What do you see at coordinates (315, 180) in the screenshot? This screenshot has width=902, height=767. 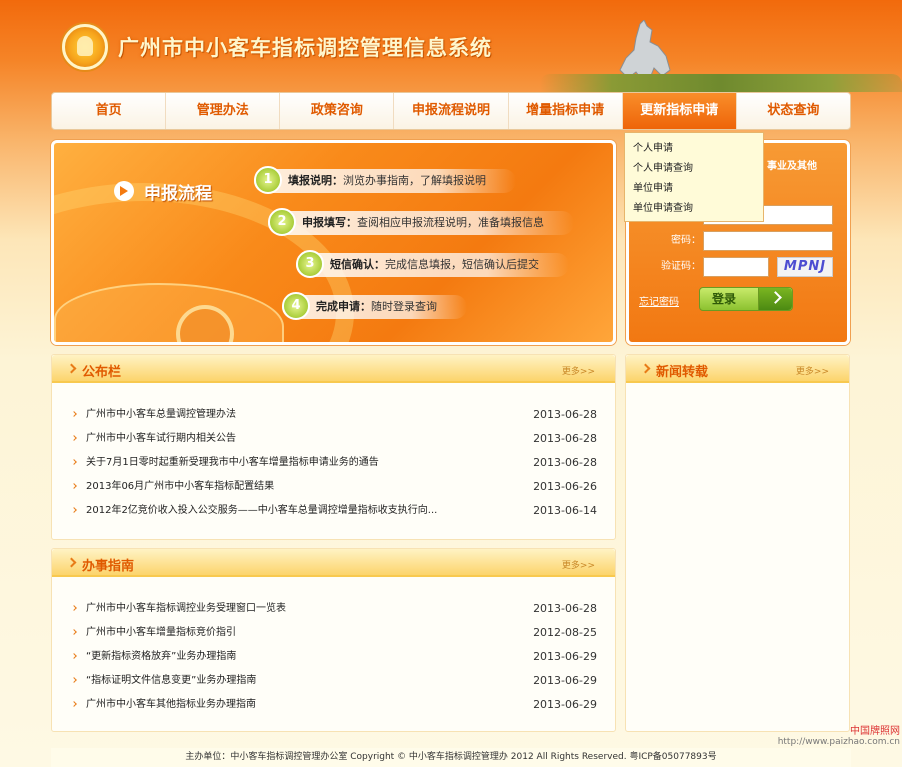 I see `step-label: 填报说明：` at bounding box center [315, 180].